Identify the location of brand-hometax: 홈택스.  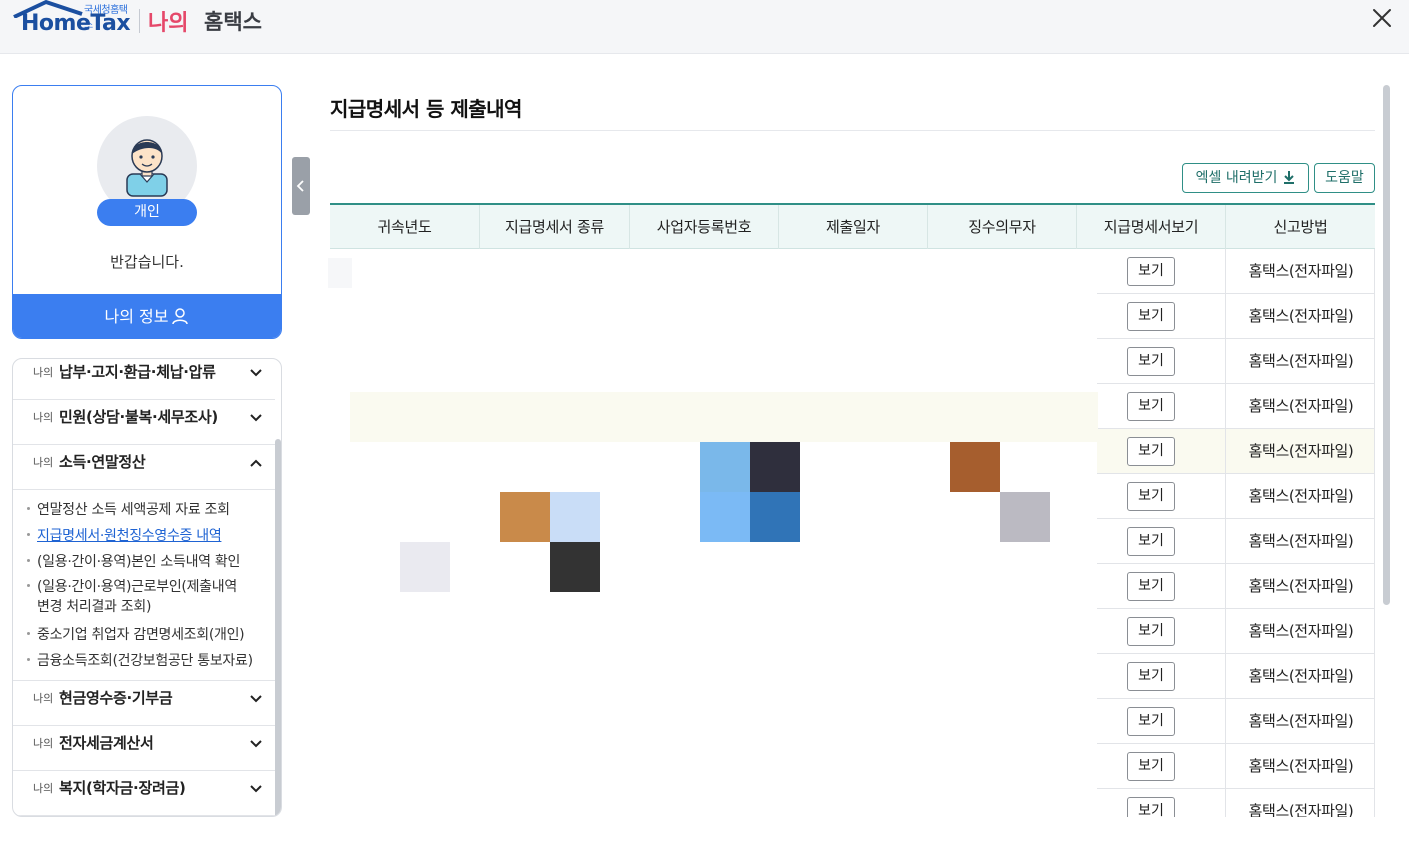
(233, 22).